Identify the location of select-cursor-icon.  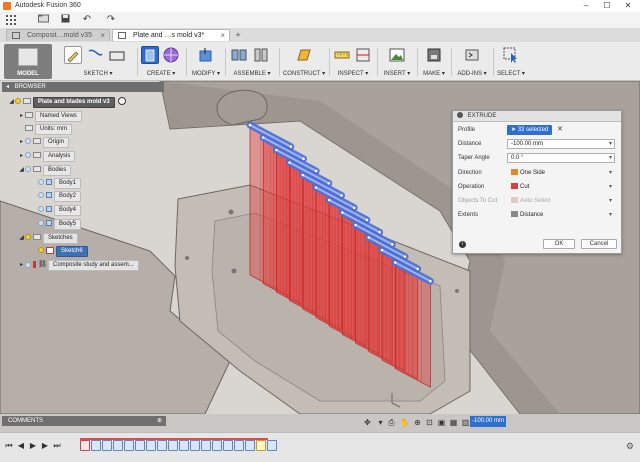
(511, 55).